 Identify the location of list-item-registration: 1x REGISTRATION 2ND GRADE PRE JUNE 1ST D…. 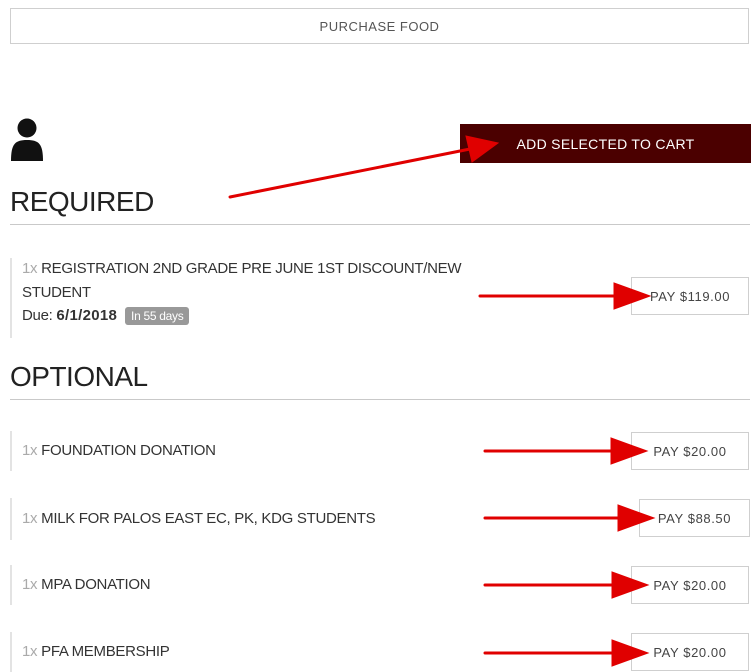
(310, 298).